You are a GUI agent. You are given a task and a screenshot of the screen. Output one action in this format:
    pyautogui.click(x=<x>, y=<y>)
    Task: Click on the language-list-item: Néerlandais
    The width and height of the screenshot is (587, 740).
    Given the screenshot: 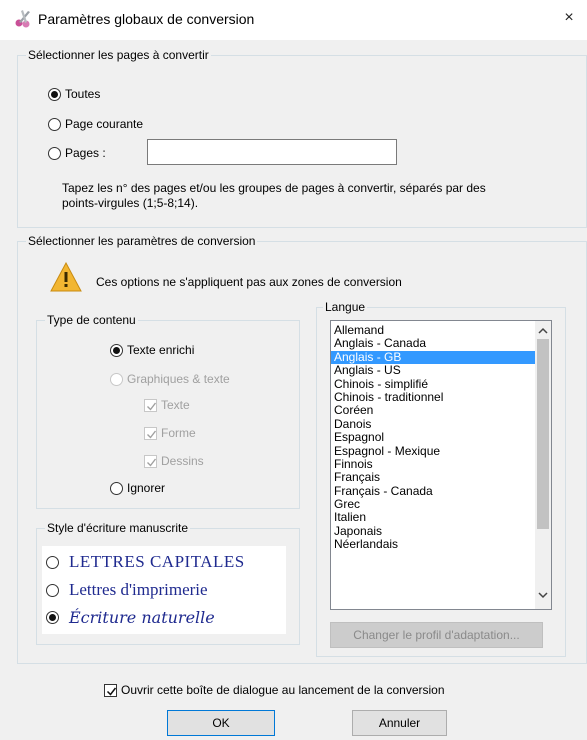 What is the action you would take?
    pyautogui.click(x=441, y=544)
    